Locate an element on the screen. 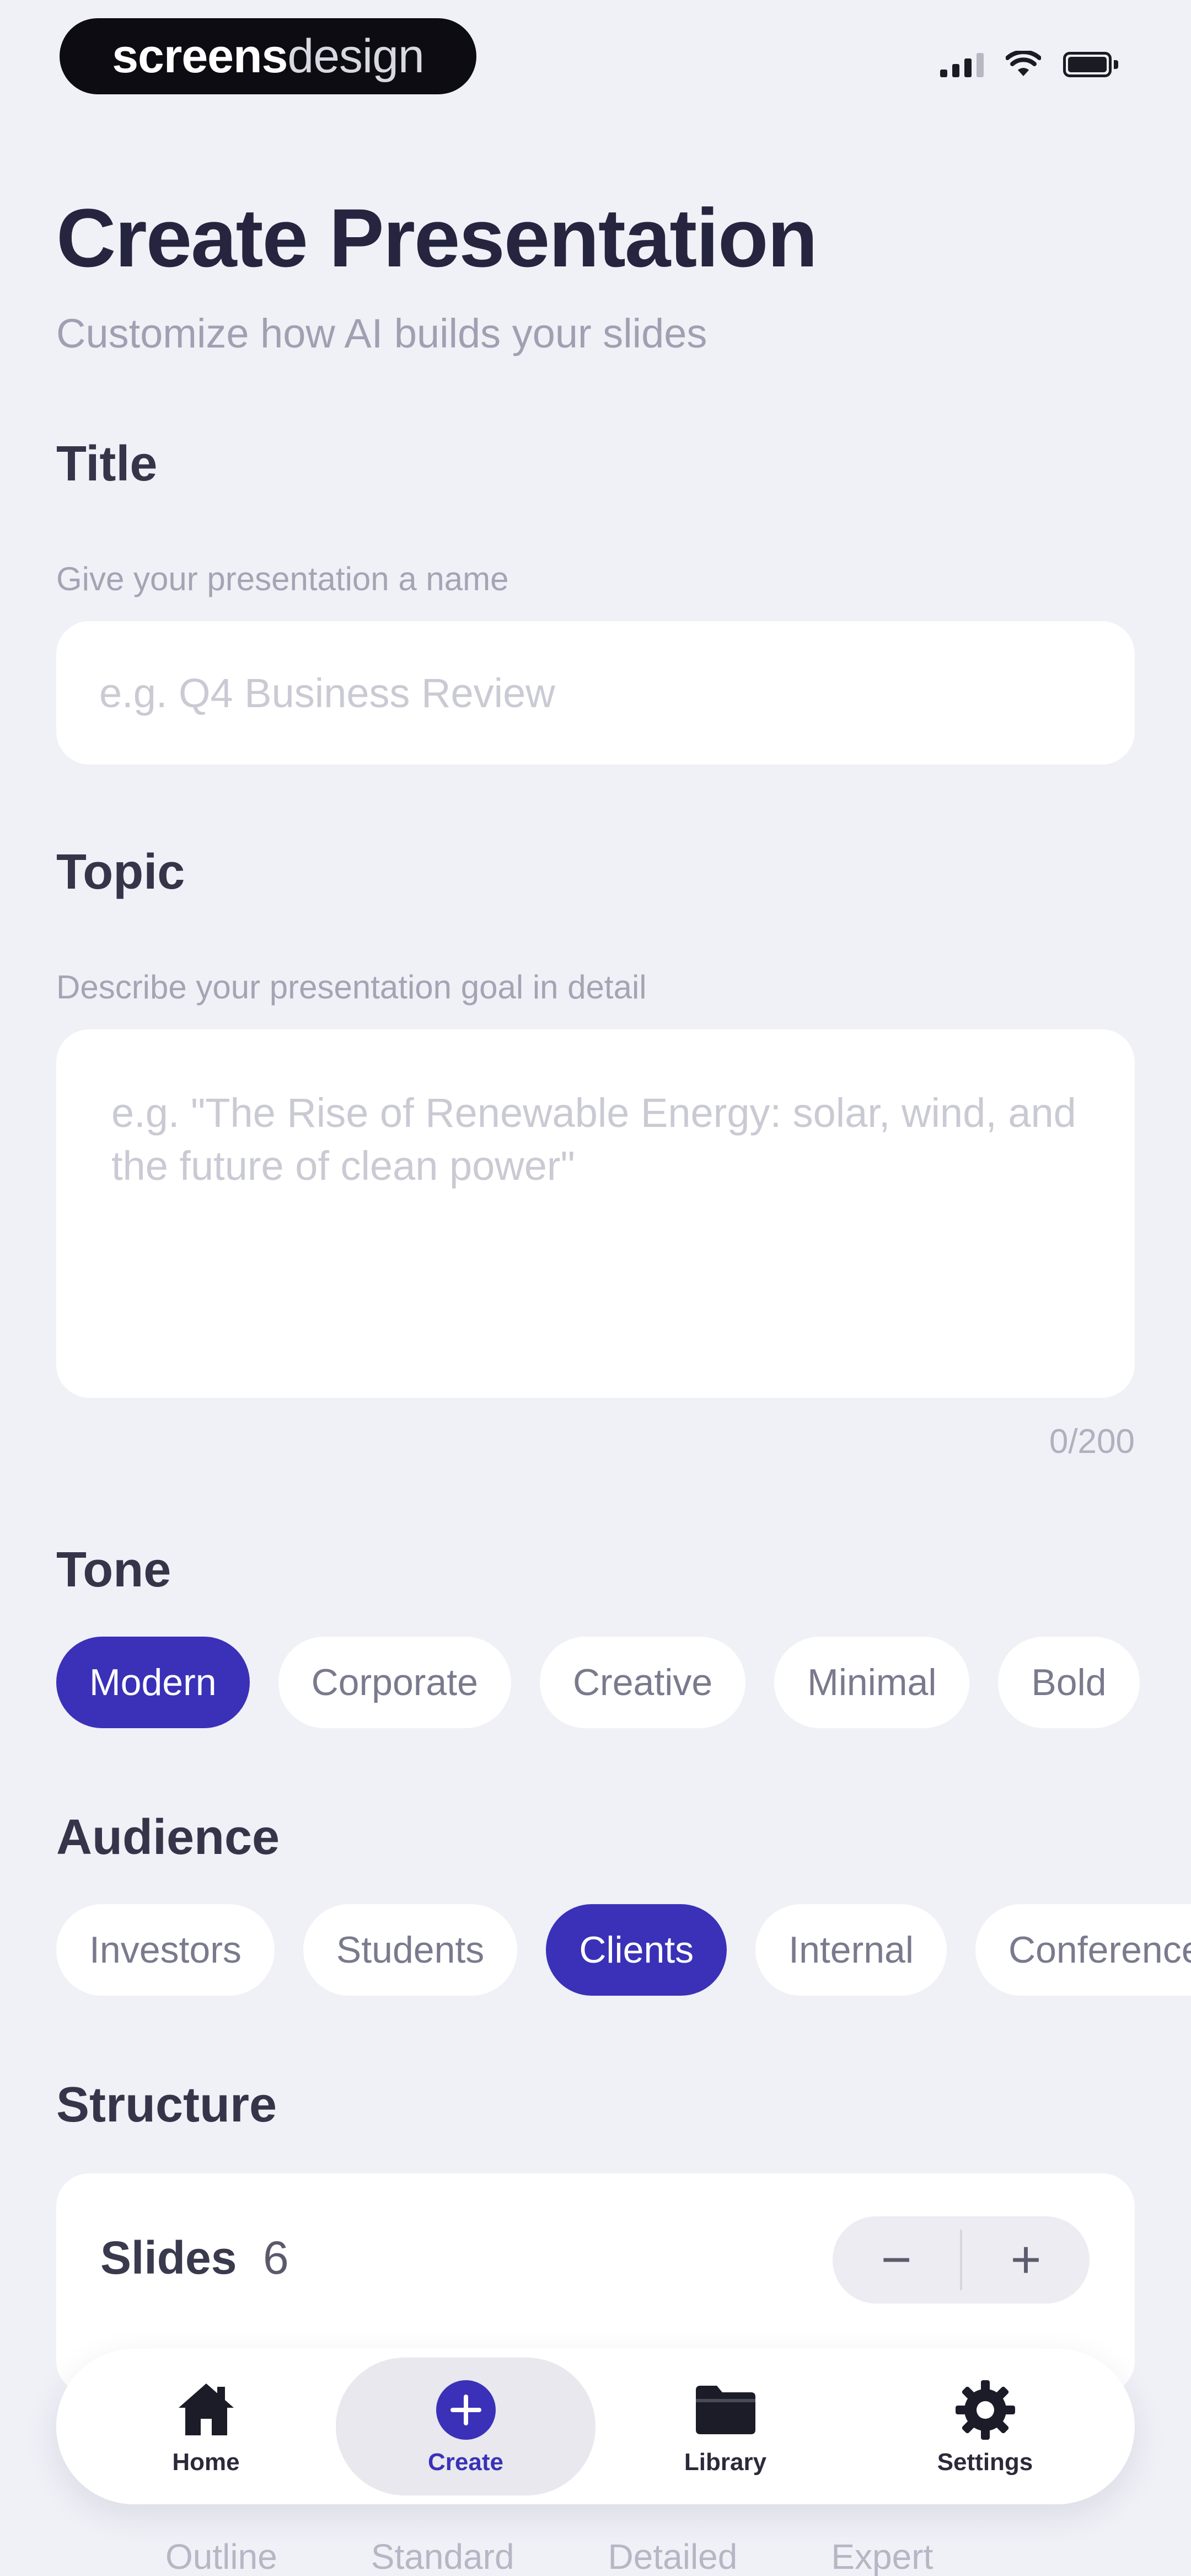 This screenshot has height=2576, width=1191. status-icons is located at coordinates (1029, 64).